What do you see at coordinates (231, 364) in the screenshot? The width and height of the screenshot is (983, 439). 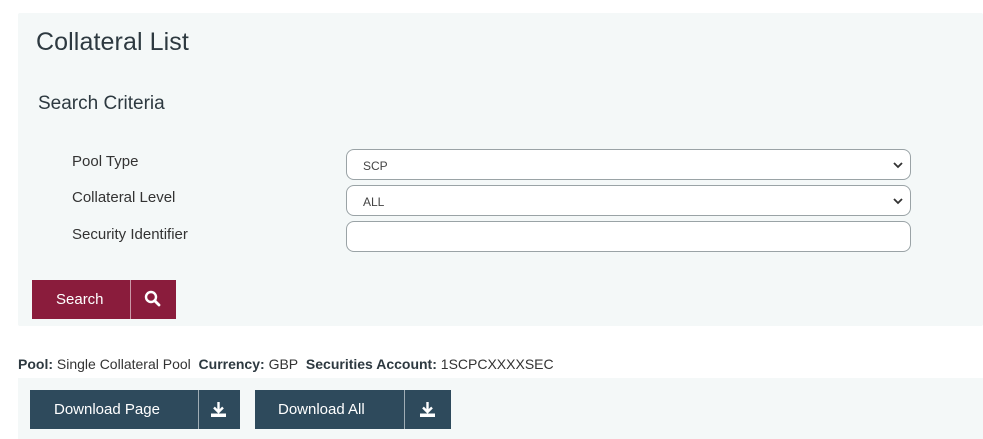 I see `currency-label: Currency:` at bounding box center [231, 364].